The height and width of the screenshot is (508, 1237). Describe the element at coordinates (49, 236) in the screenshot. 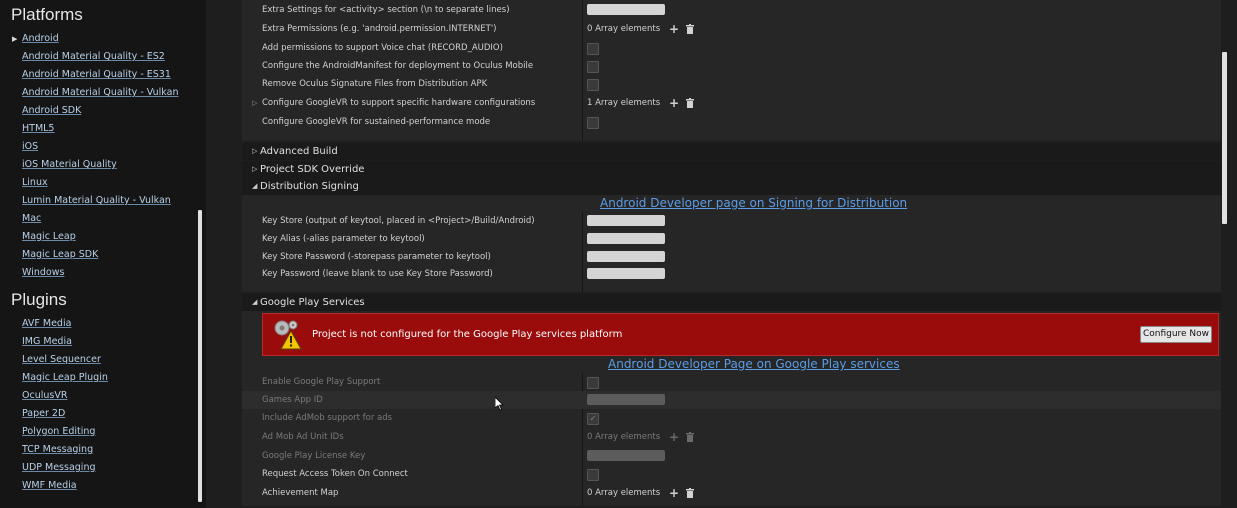

I see `sidebar-item-magic-leap: Magic Leap` at that location.